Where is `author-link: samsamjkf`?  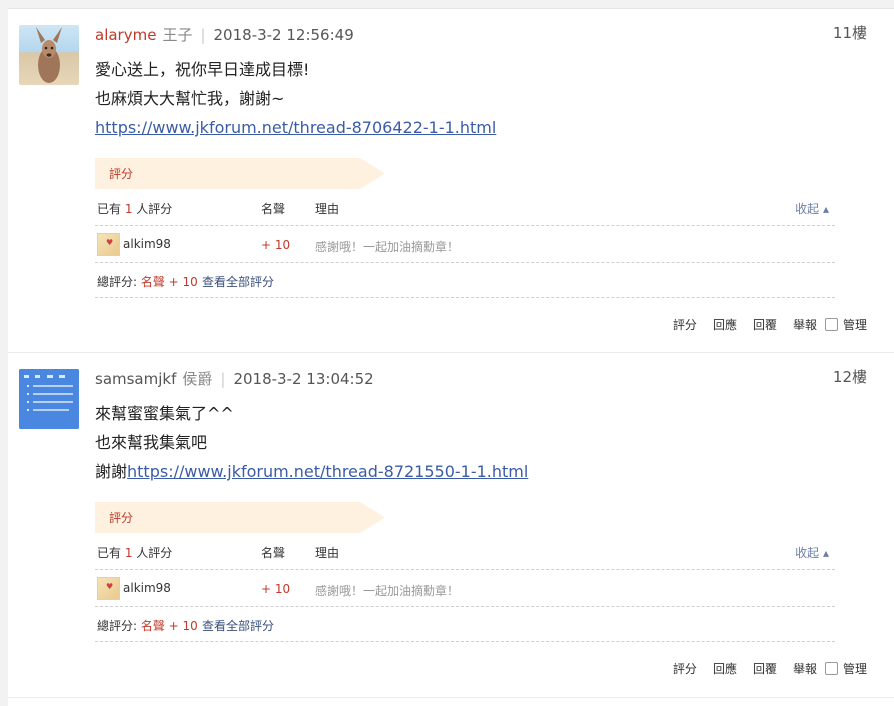 author-link: samsamjkf is located at coordinates (135, 379).